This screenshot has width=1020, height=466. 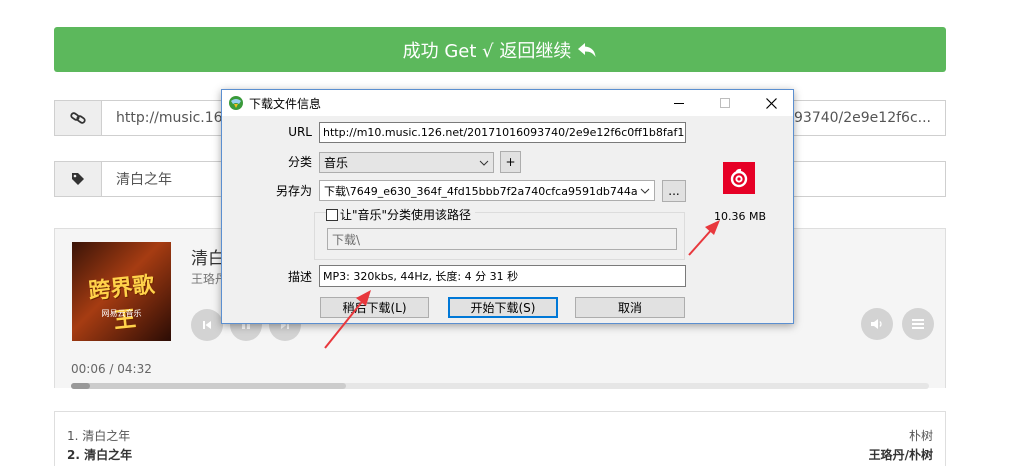 What do you see at coordinates (78, 179) in the screenshot?
I see `tag-icon` at bounding box center [78, 179].